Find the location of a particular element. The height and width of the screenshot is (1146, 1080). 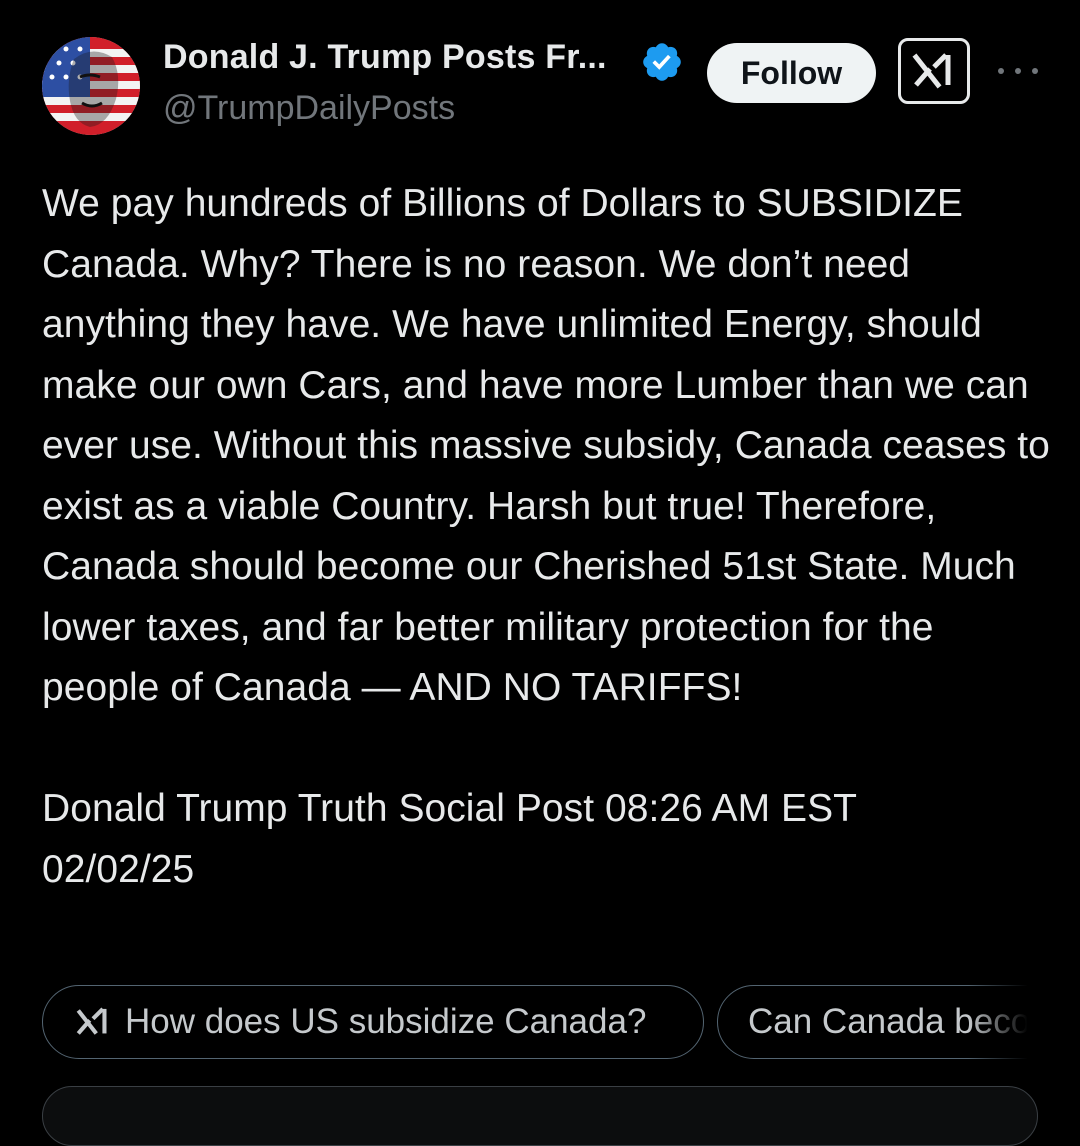

grok-suggestion-label: How does US subsidize Canada? is located at coordinates (386, 1021).